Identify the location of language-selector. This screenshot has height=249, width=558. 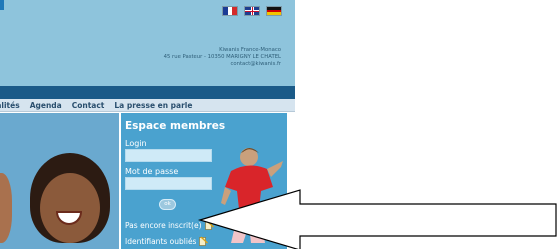
(252, 11).